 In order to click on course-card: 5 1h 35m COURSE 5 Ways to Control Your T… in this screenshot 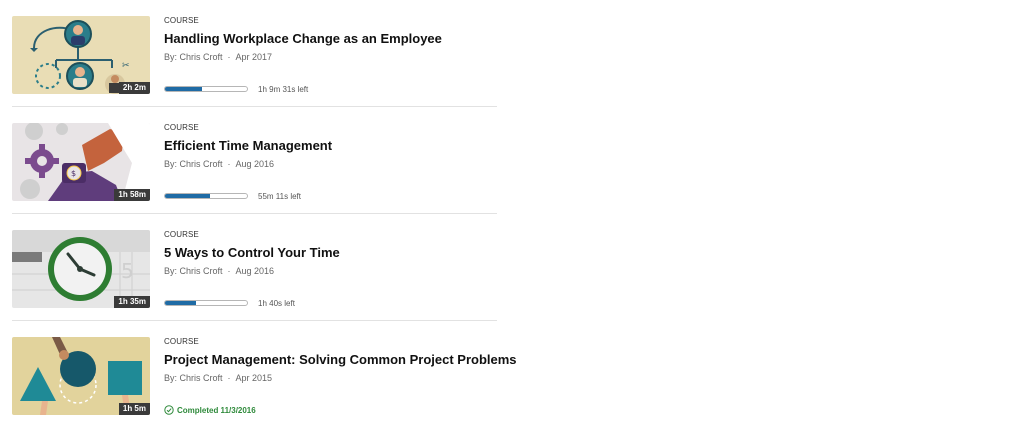, I will do `click(254, 267)`.